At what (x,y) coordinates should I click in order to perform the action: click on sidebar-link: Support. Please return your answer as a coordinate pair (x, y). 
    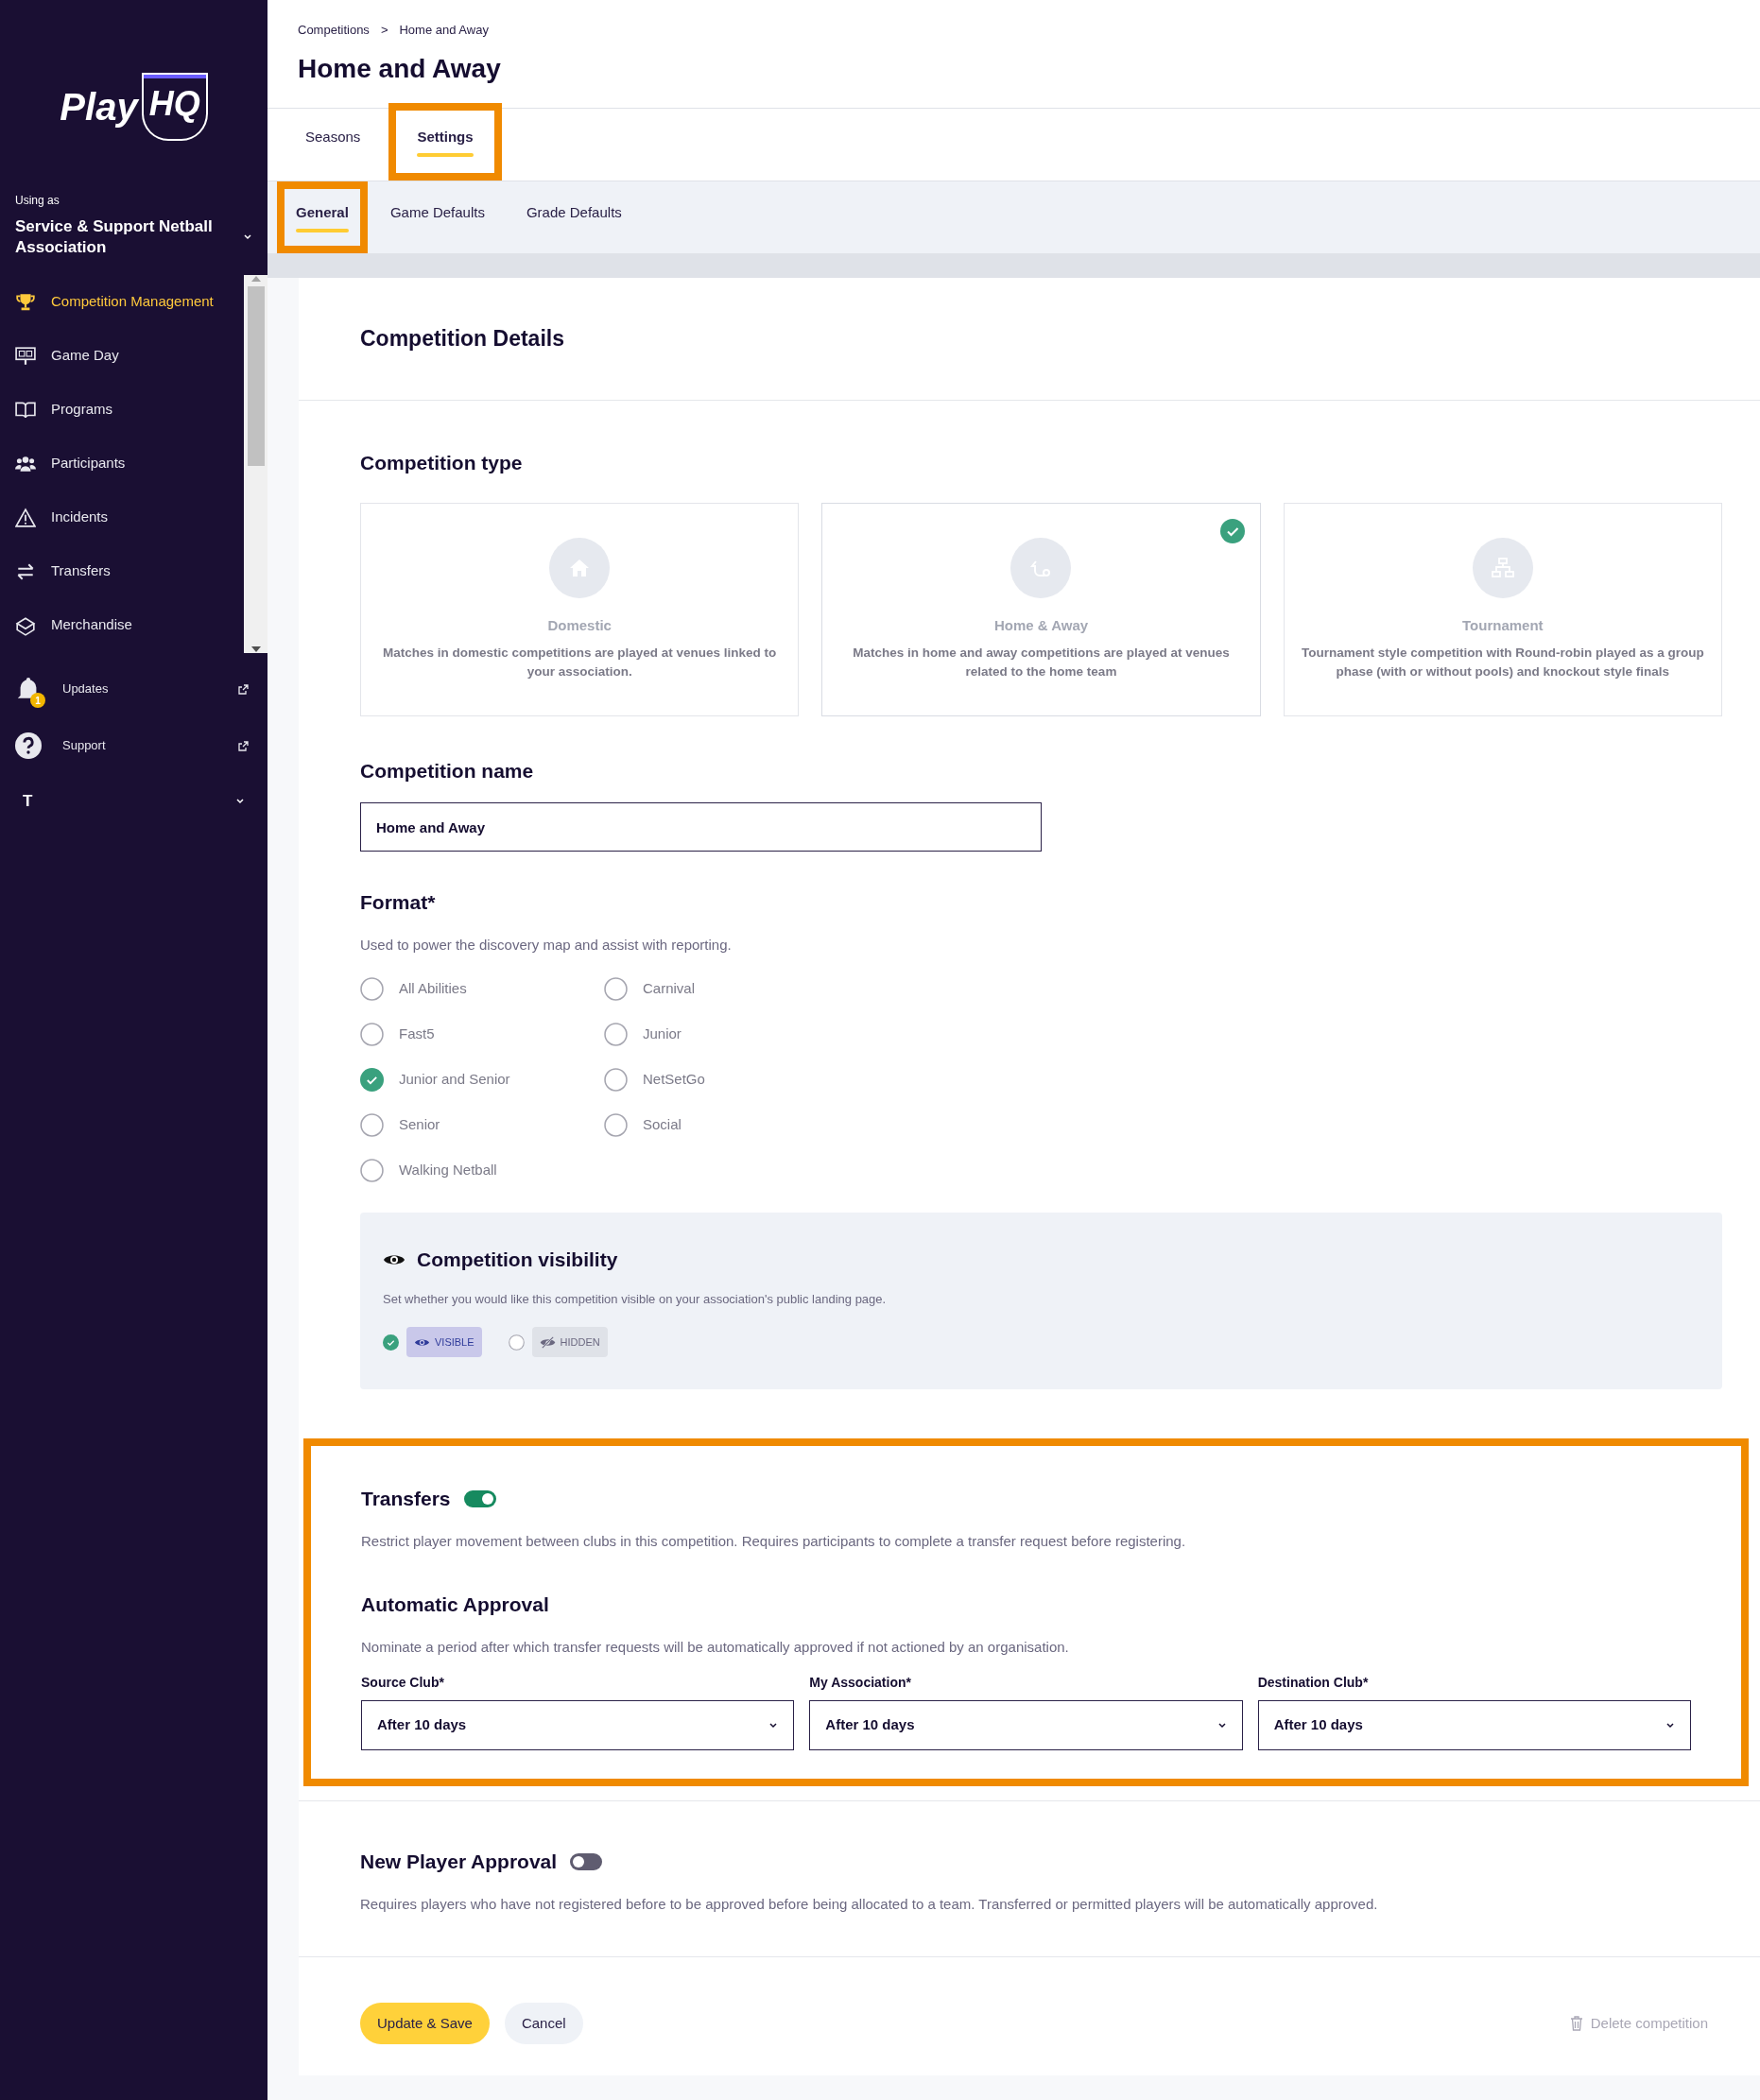
    Looking at the image, I should click on (133, 745).